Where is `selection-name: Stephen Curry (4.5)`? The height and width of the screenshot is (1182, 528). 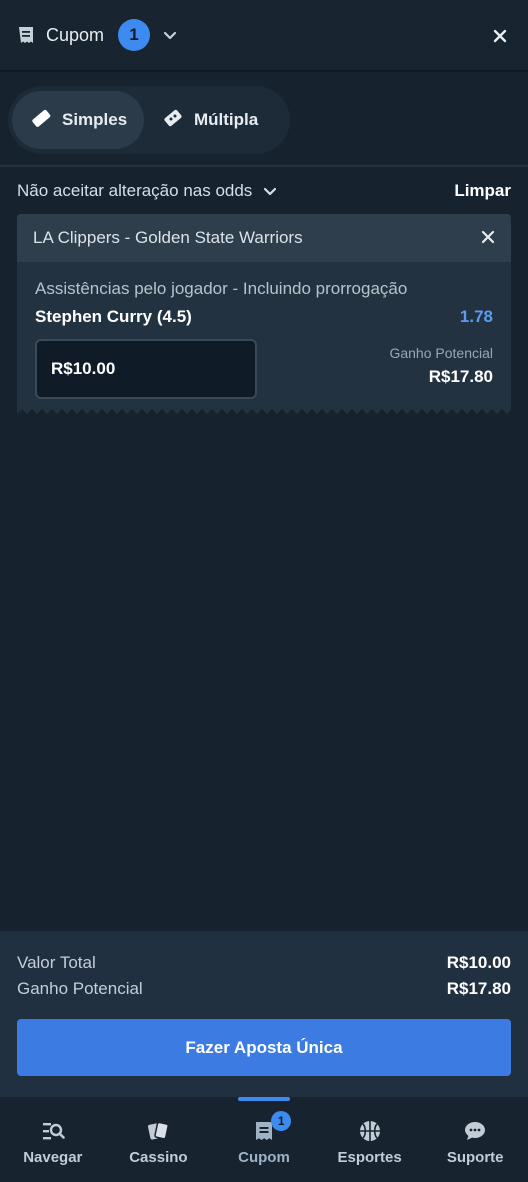
selection-name: Stephen Curry (4.5) is located at coordinates (113, 316).